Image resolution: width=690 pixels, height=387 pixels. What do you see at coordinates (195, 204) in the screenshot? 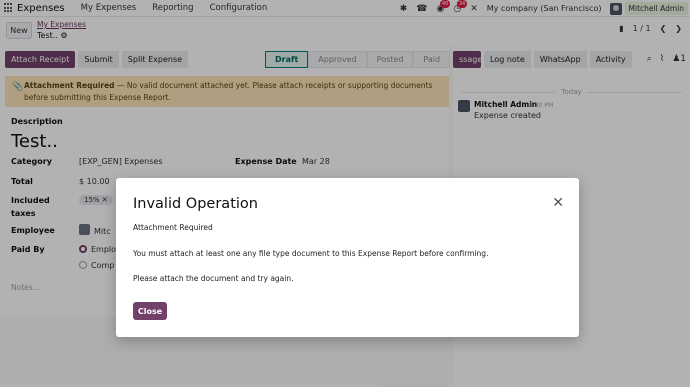
I see `dialog-title: Invalid Operation` at bounding box center [195, 204].